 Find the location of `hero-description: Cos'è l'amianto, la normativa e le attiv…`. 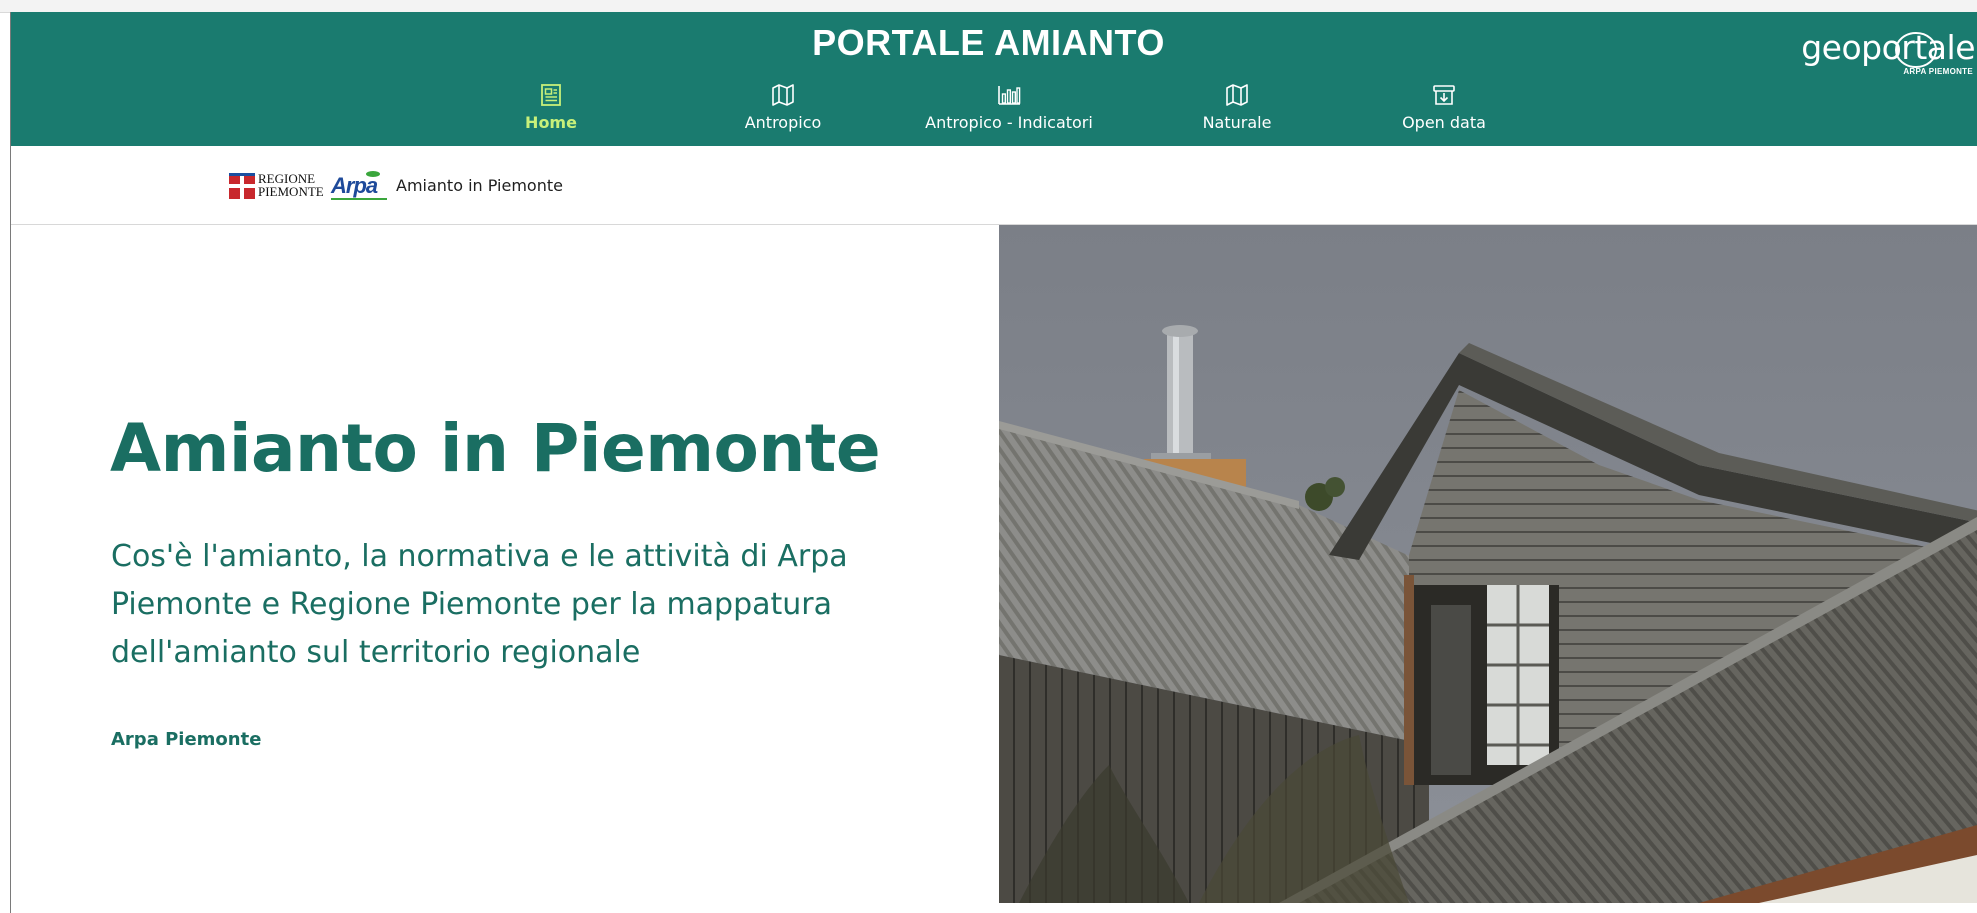

hero-description: Cos'è l'amianto, la normativa e le attiv… is located at coordinates (506, 605).